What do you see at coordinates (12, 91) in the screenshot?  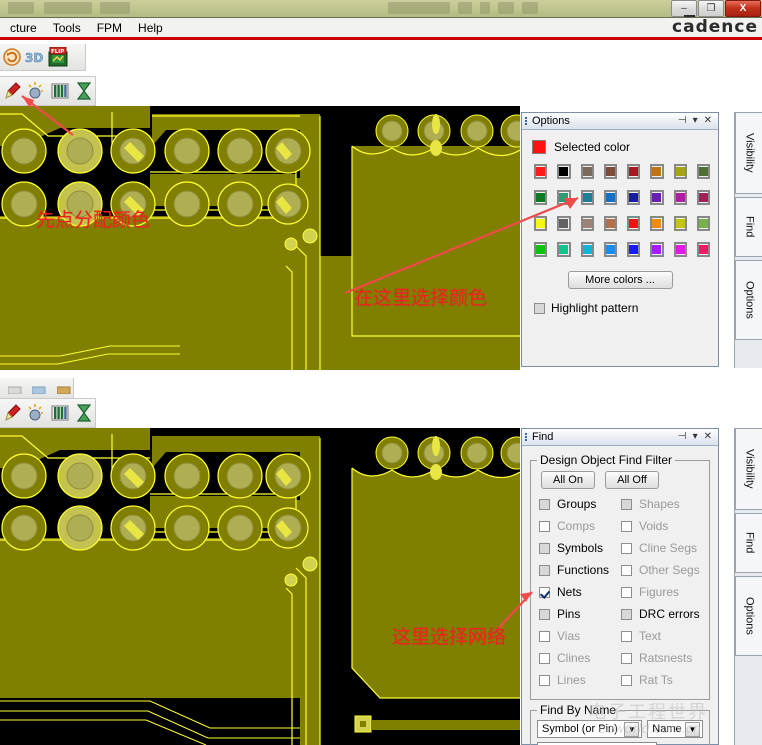 I see `color-assign-icon` at bounding box center [12, 91].